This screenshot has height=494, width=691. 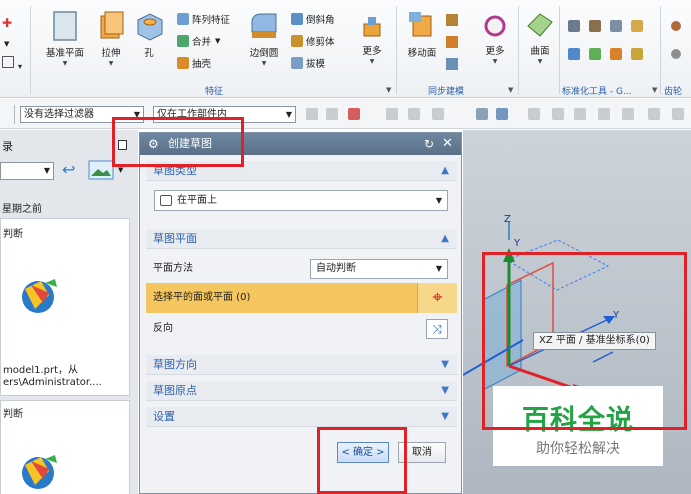 What do you see at coordinates (39, 296) in the screenshot?
I see `nx-part-icon` at bounding box center [39, 296].